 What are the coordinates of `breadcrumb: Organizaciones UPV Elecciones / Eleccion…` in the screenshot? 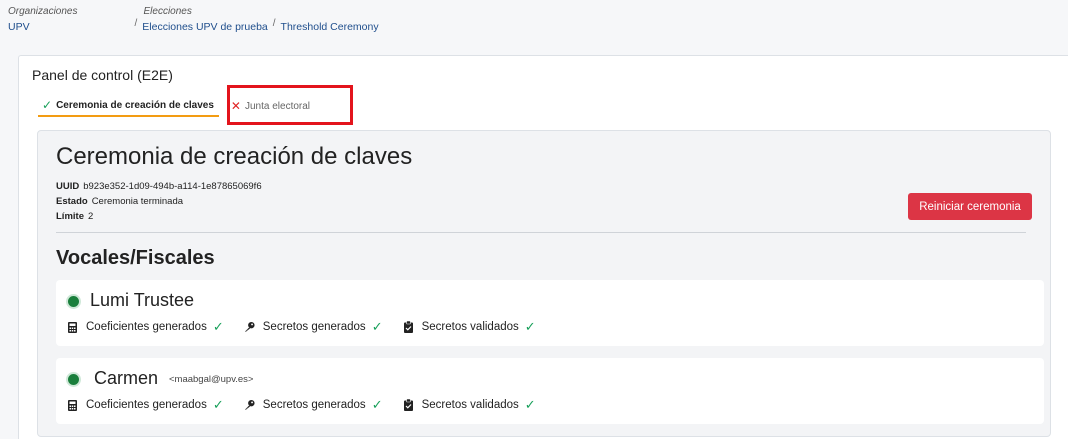 It's located at (200, 21).